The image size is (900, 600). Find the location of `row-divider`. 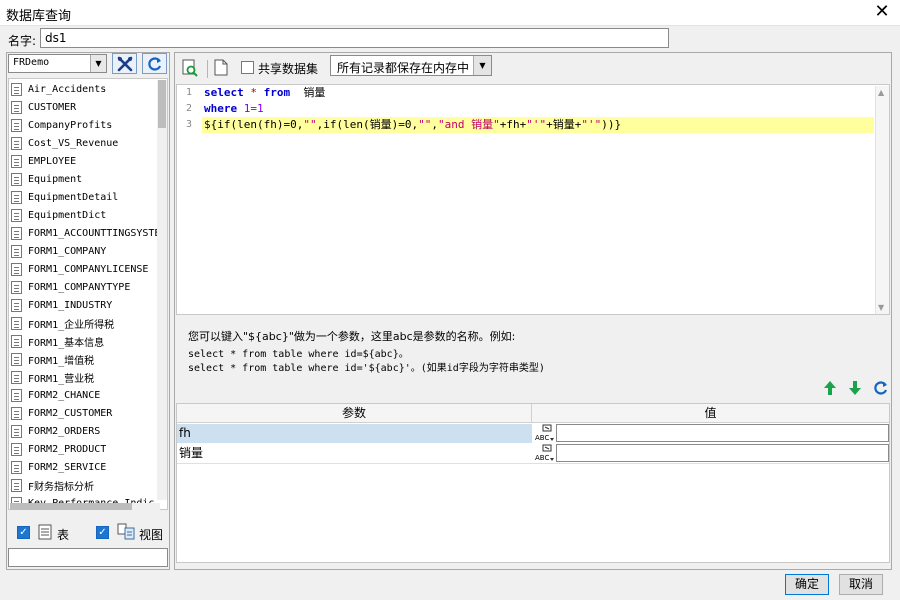

row-divider is located at coordinates (533, 463).